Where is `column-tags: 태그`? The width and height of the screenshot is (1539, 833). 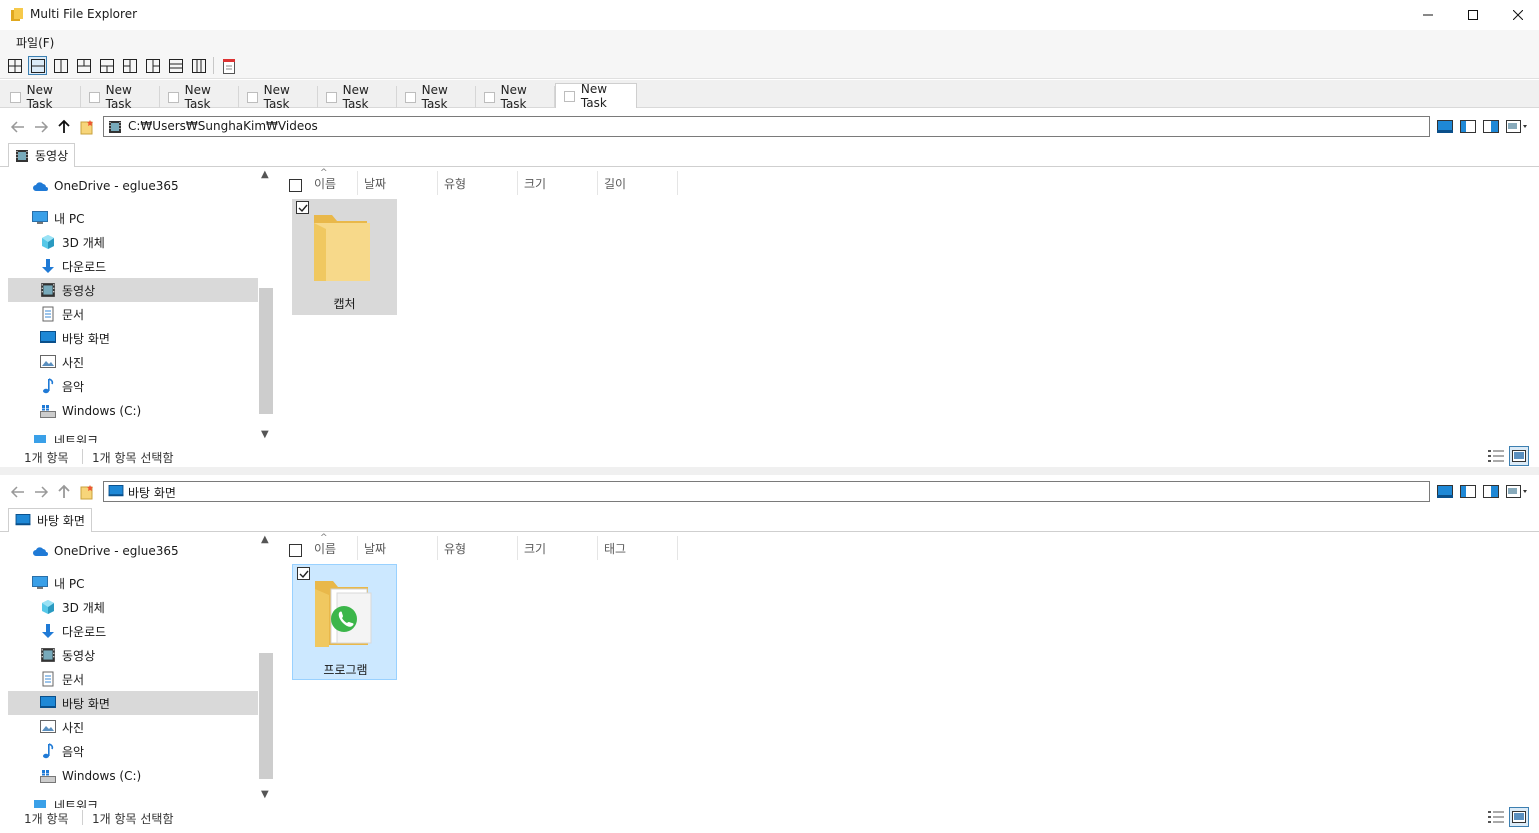 column-tags: 태그 is located at coordinates (638, 548).